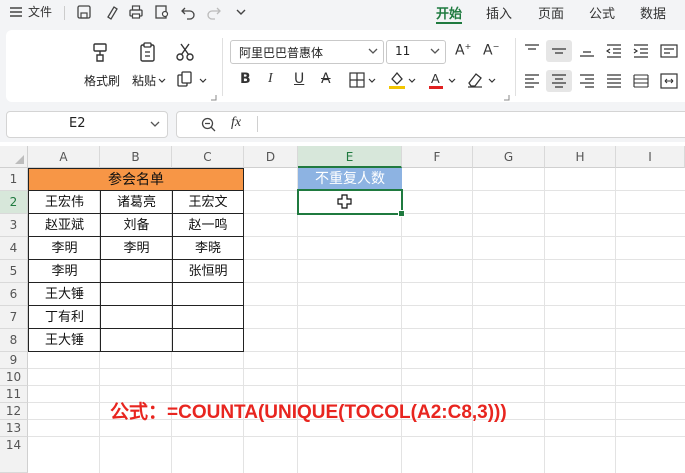 Image resolution: width=685 pixels, height=473 pixels. What do you see at coordinates (559, 81) in the screenshot?
I see `align-center-icon` at bounding box center [559, 81].